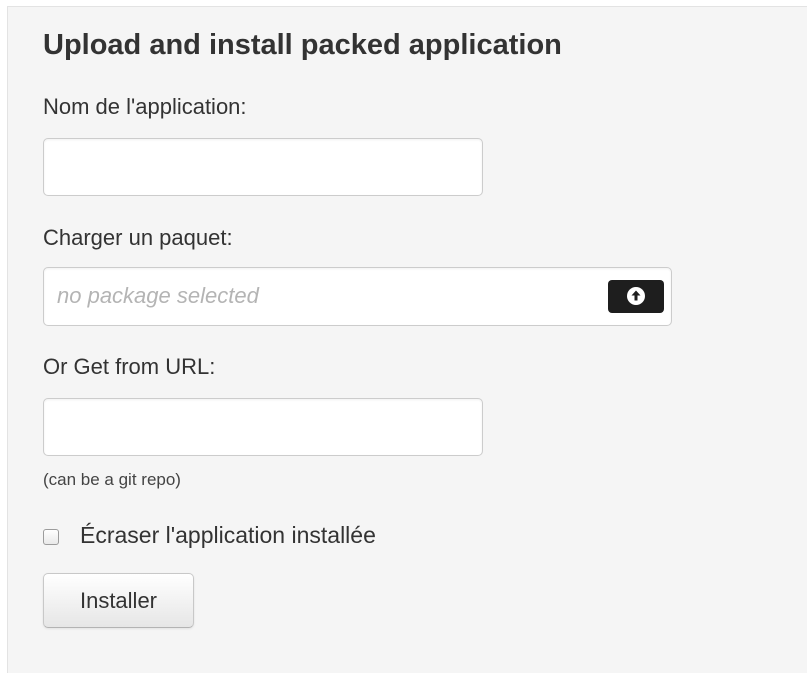  Describe the element at coordinates (138, 237) in the screenshot. I see `package-label: Charger un paquet:` at that location.